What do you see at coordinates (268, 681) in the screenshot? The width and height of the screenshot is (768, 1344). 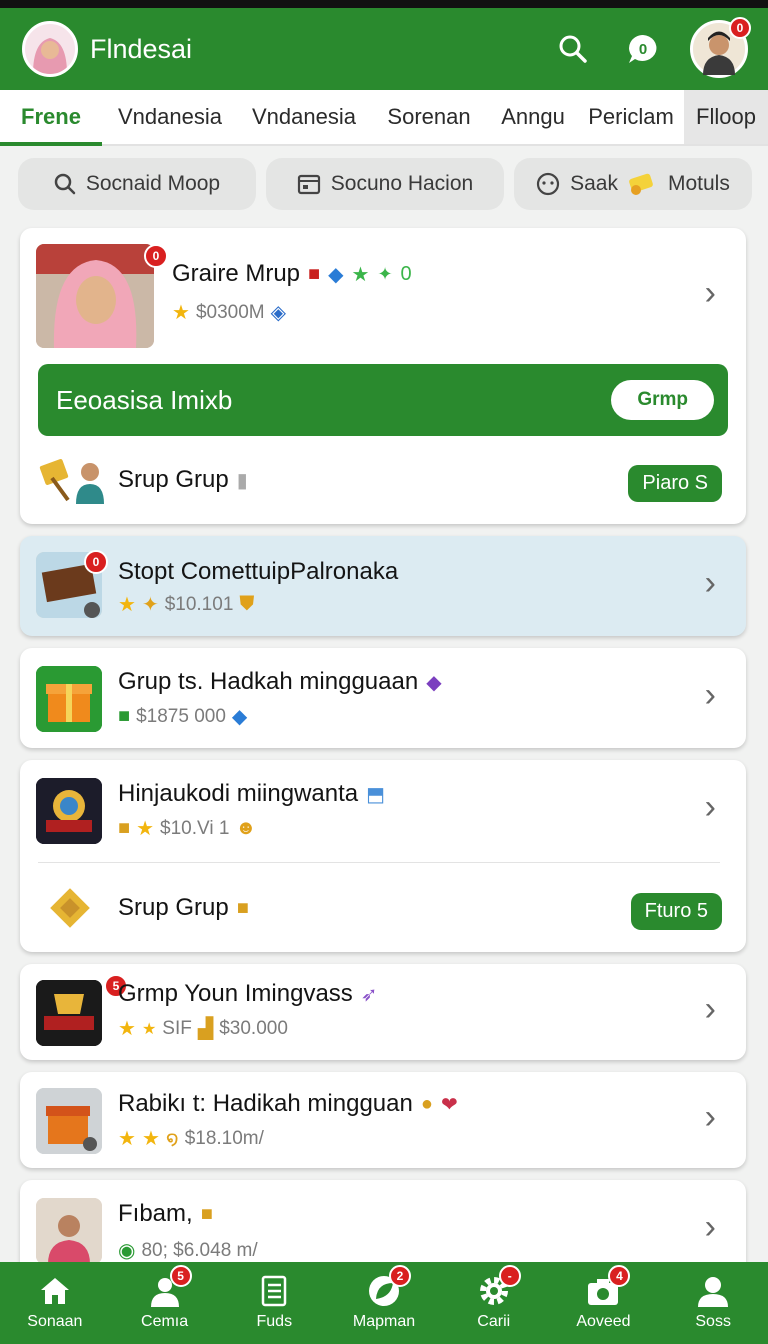 I see `item-title: Grup ts. Hadkah mingguaan` at bounding box center [268, 681].